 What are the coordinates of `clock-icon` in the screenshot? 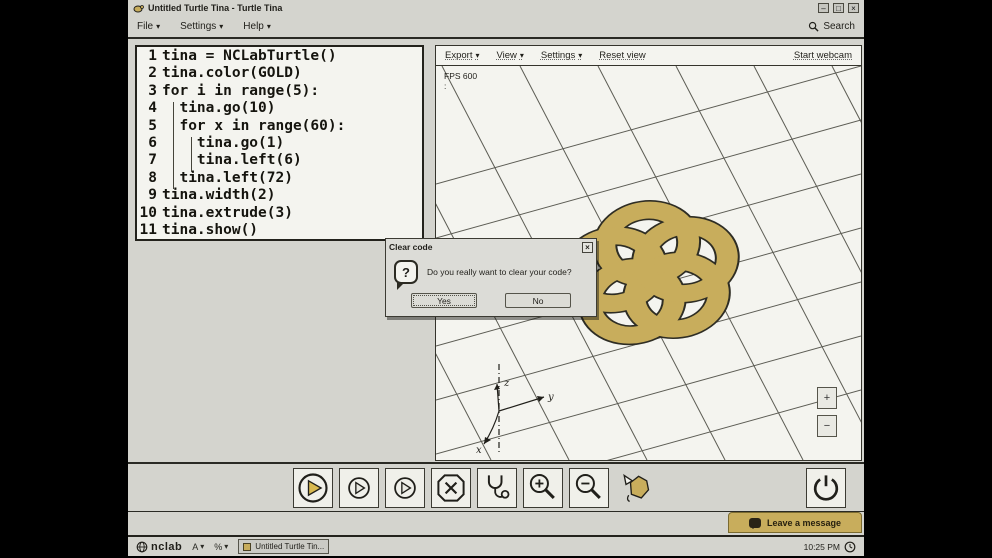 It's located at (850, 547).